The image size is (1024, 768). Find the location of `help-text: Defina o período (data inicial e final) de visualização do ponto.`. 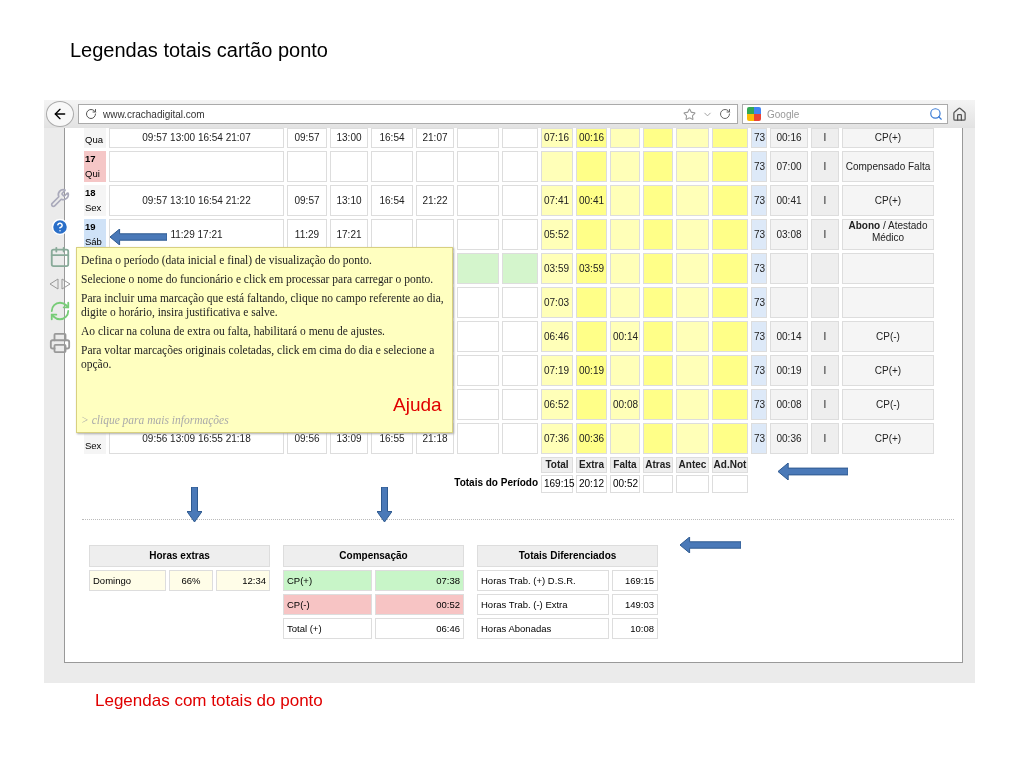

help-text: Defina o período (data inicial e final) de visualização do ponto. is located at coordinates (227, 260).